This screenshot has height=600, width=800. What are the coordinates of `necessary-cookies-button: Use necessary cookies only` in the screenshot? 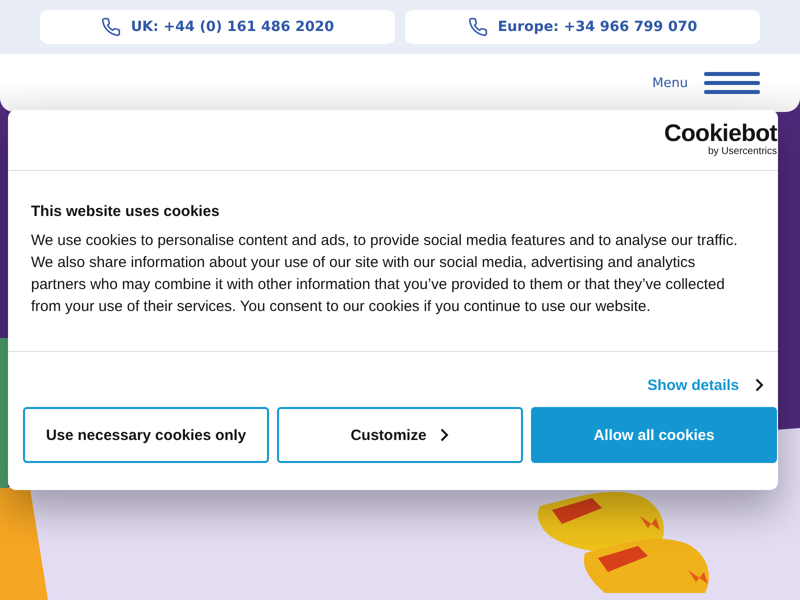 It's located at (146, 435).